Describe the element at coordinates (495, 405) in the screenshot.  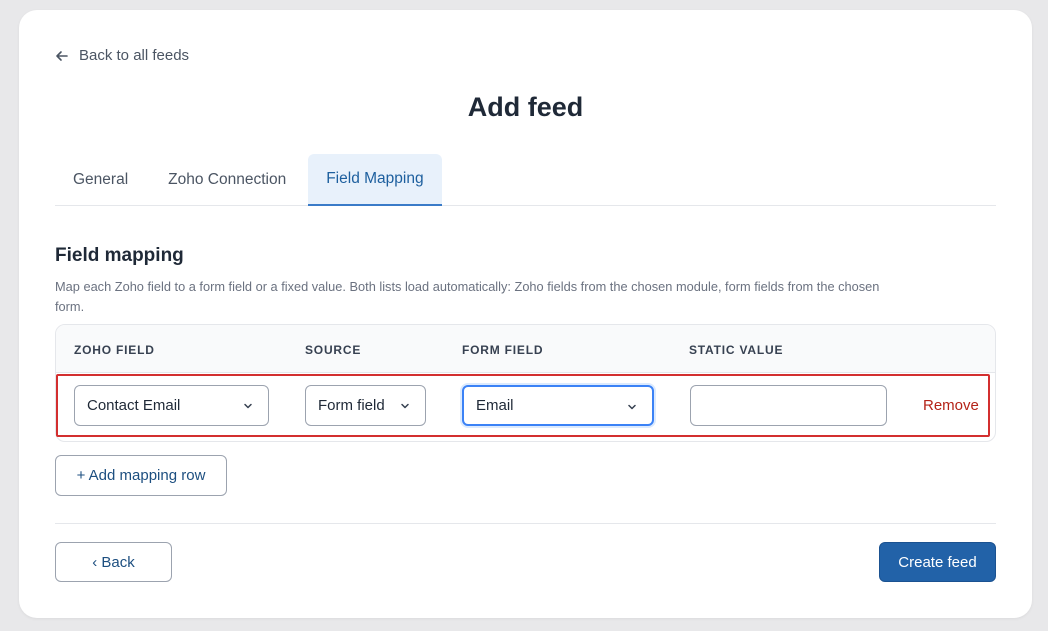
I see `form-field-value: Email` at that location.